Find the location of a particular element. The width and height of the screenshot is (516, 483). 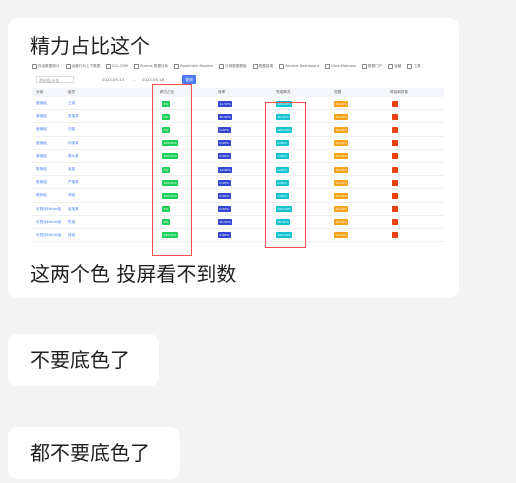

table-row: 可视化Editor组 钱某 100.00% 0.00% 100.00% 00.00% is located at coordinates (238, 236).